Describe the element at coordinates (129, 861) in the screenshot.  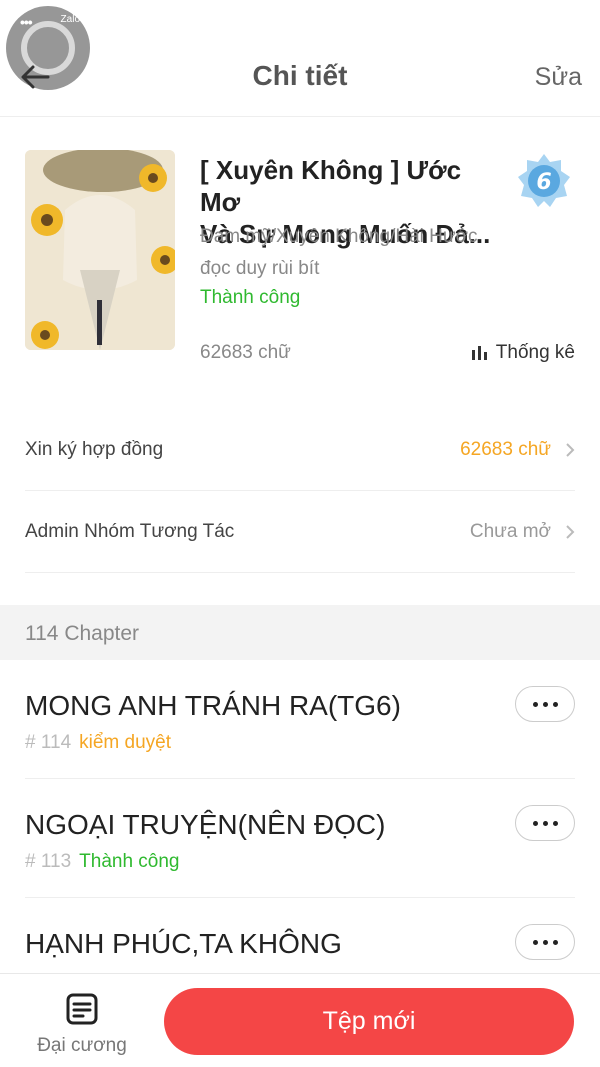
I see `chapter-status: Thành công` at that location.